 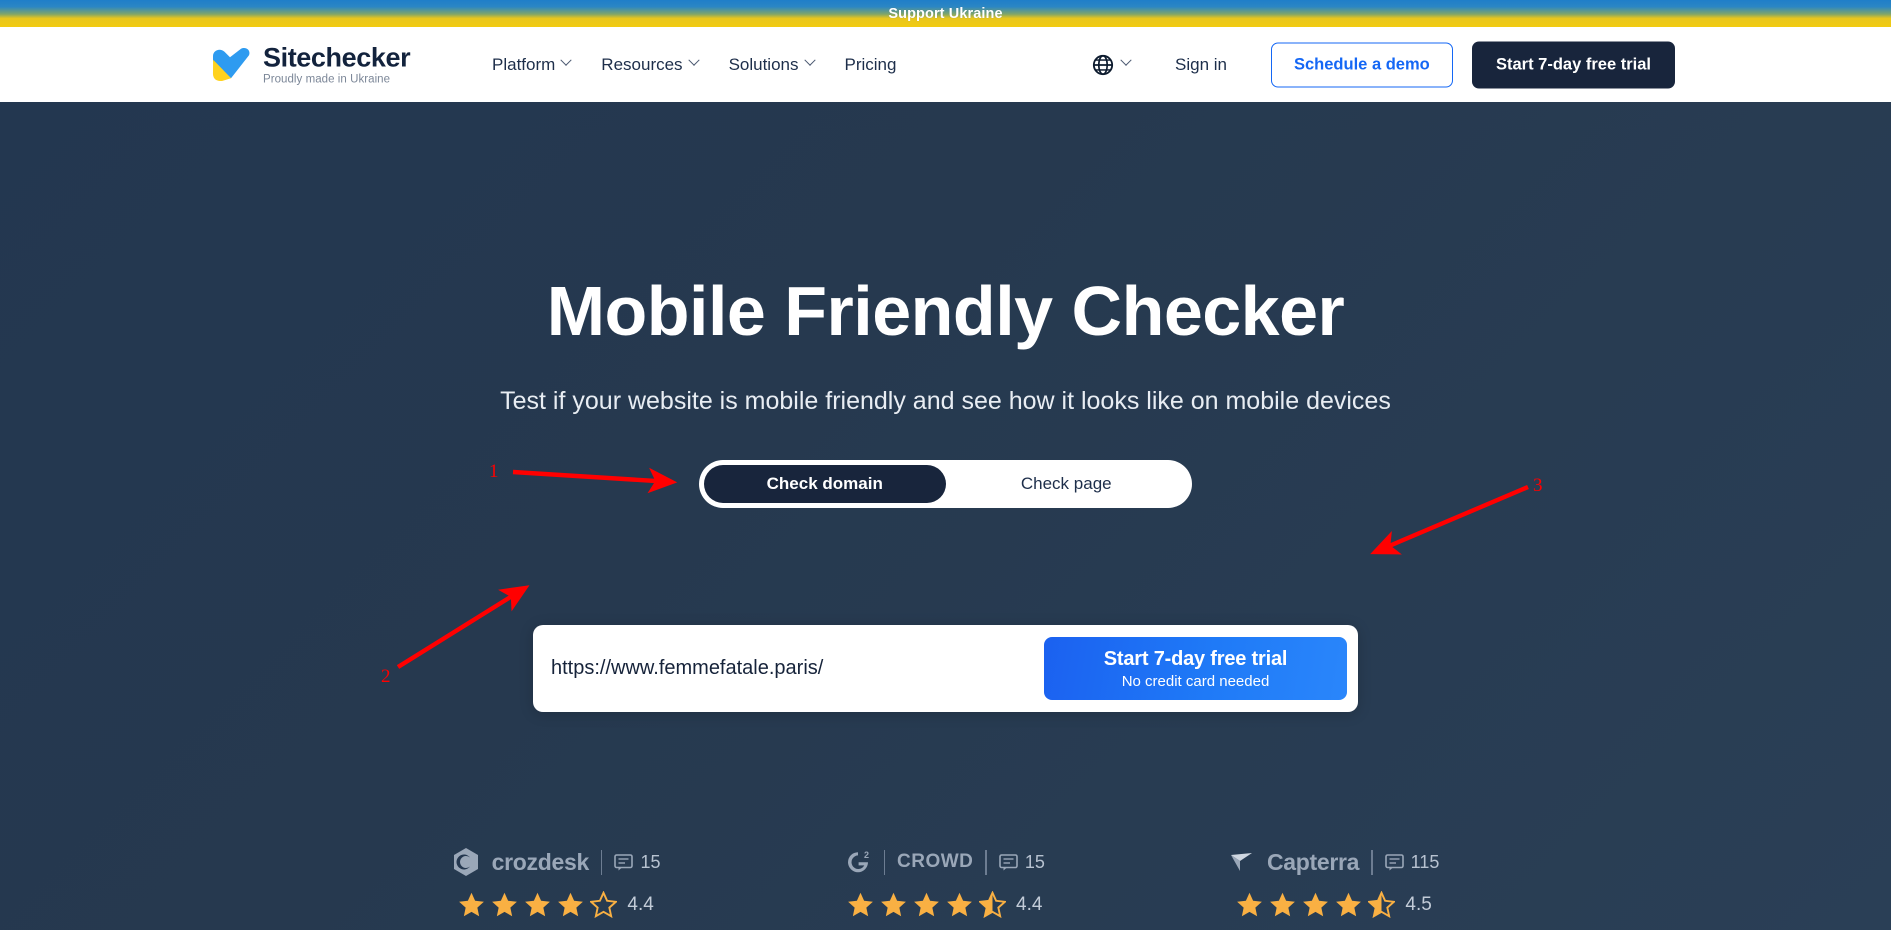 What do you see at coordinates (1201, 65) in the screenshot?
I see `sign-in-link: Sign in` at bounding box center [1201, 65].